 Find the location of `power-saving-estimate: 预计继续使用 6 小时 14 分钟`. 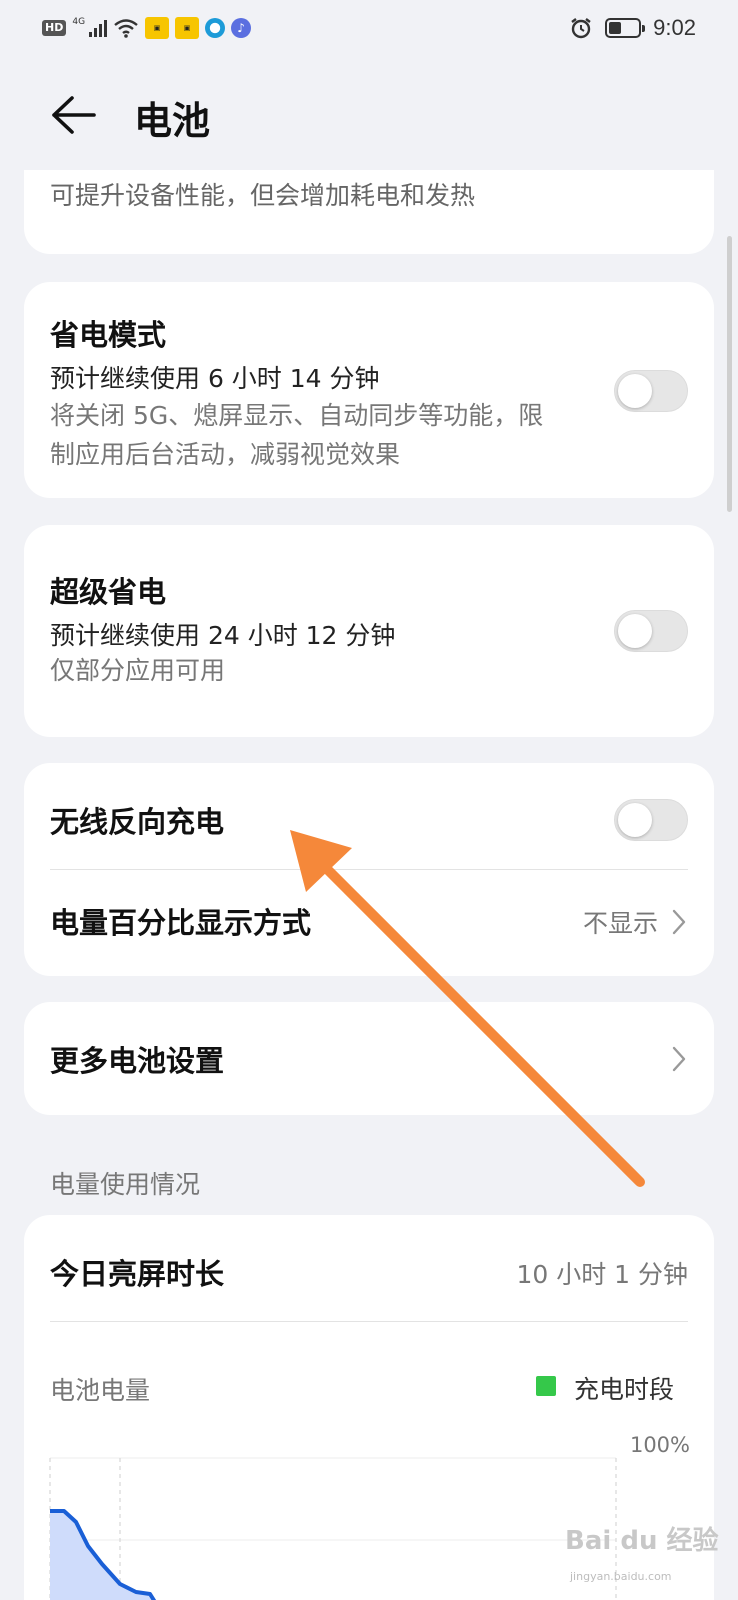

power-saving-estimate: 预计继续使用 6 小时 14 分钟 is located at coordinates (215, 378).